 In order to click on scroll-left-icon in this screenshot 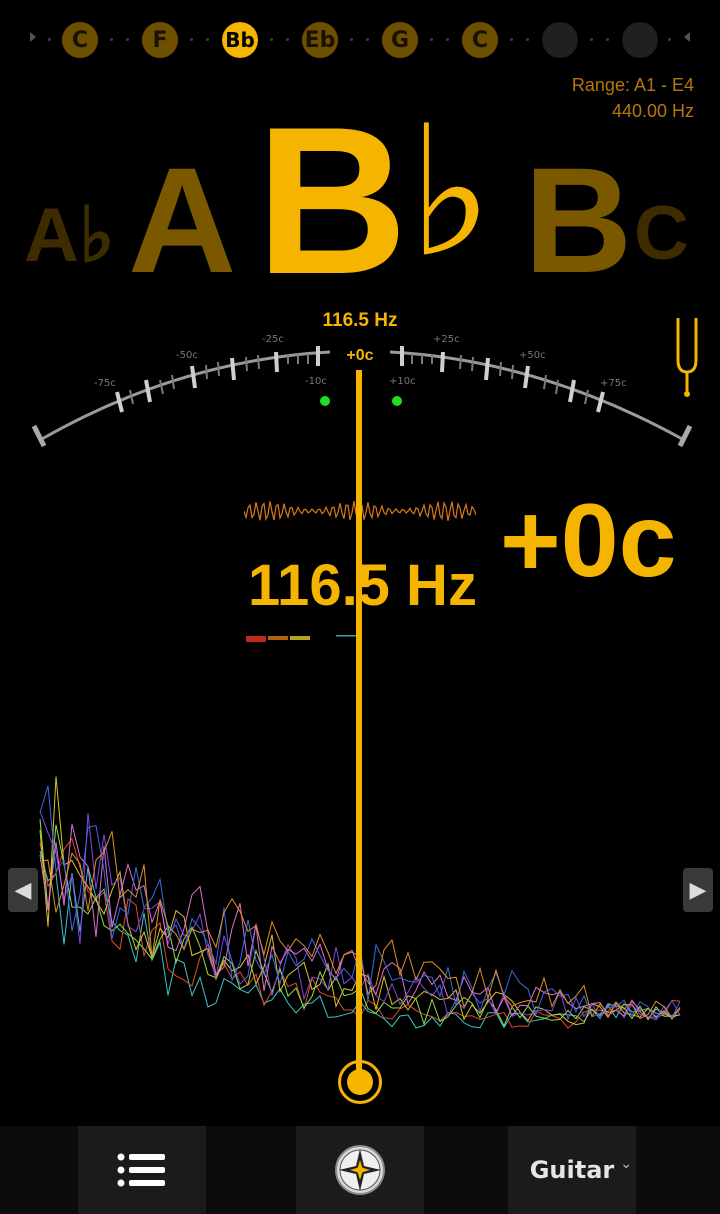, I will do `click(33, 37)`.